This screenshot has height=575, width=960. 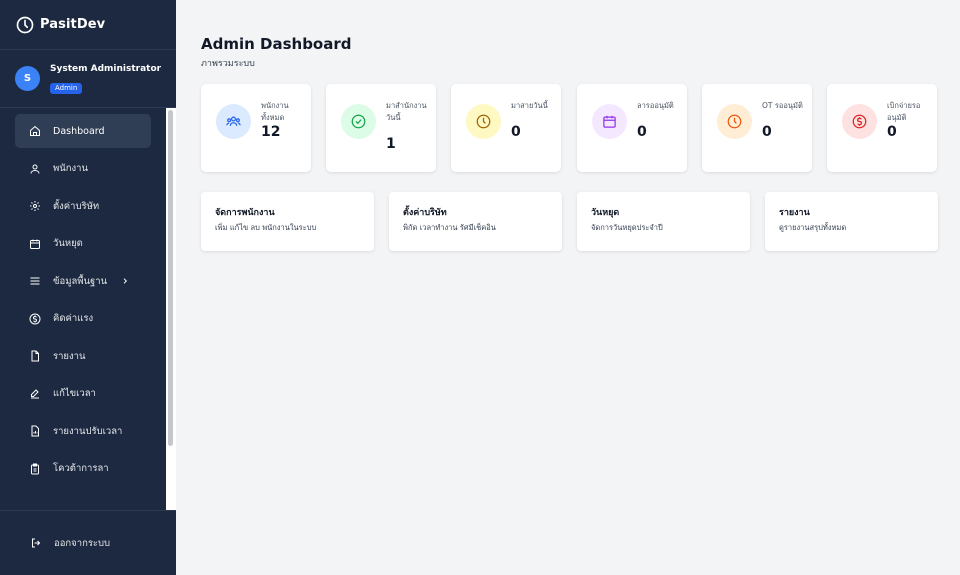 What do you see at coordinates (904, 111) in the screenshot?
I see `stat-label: เบิกจ่ายรออนุมัติ` at bounding box center [904, 111].